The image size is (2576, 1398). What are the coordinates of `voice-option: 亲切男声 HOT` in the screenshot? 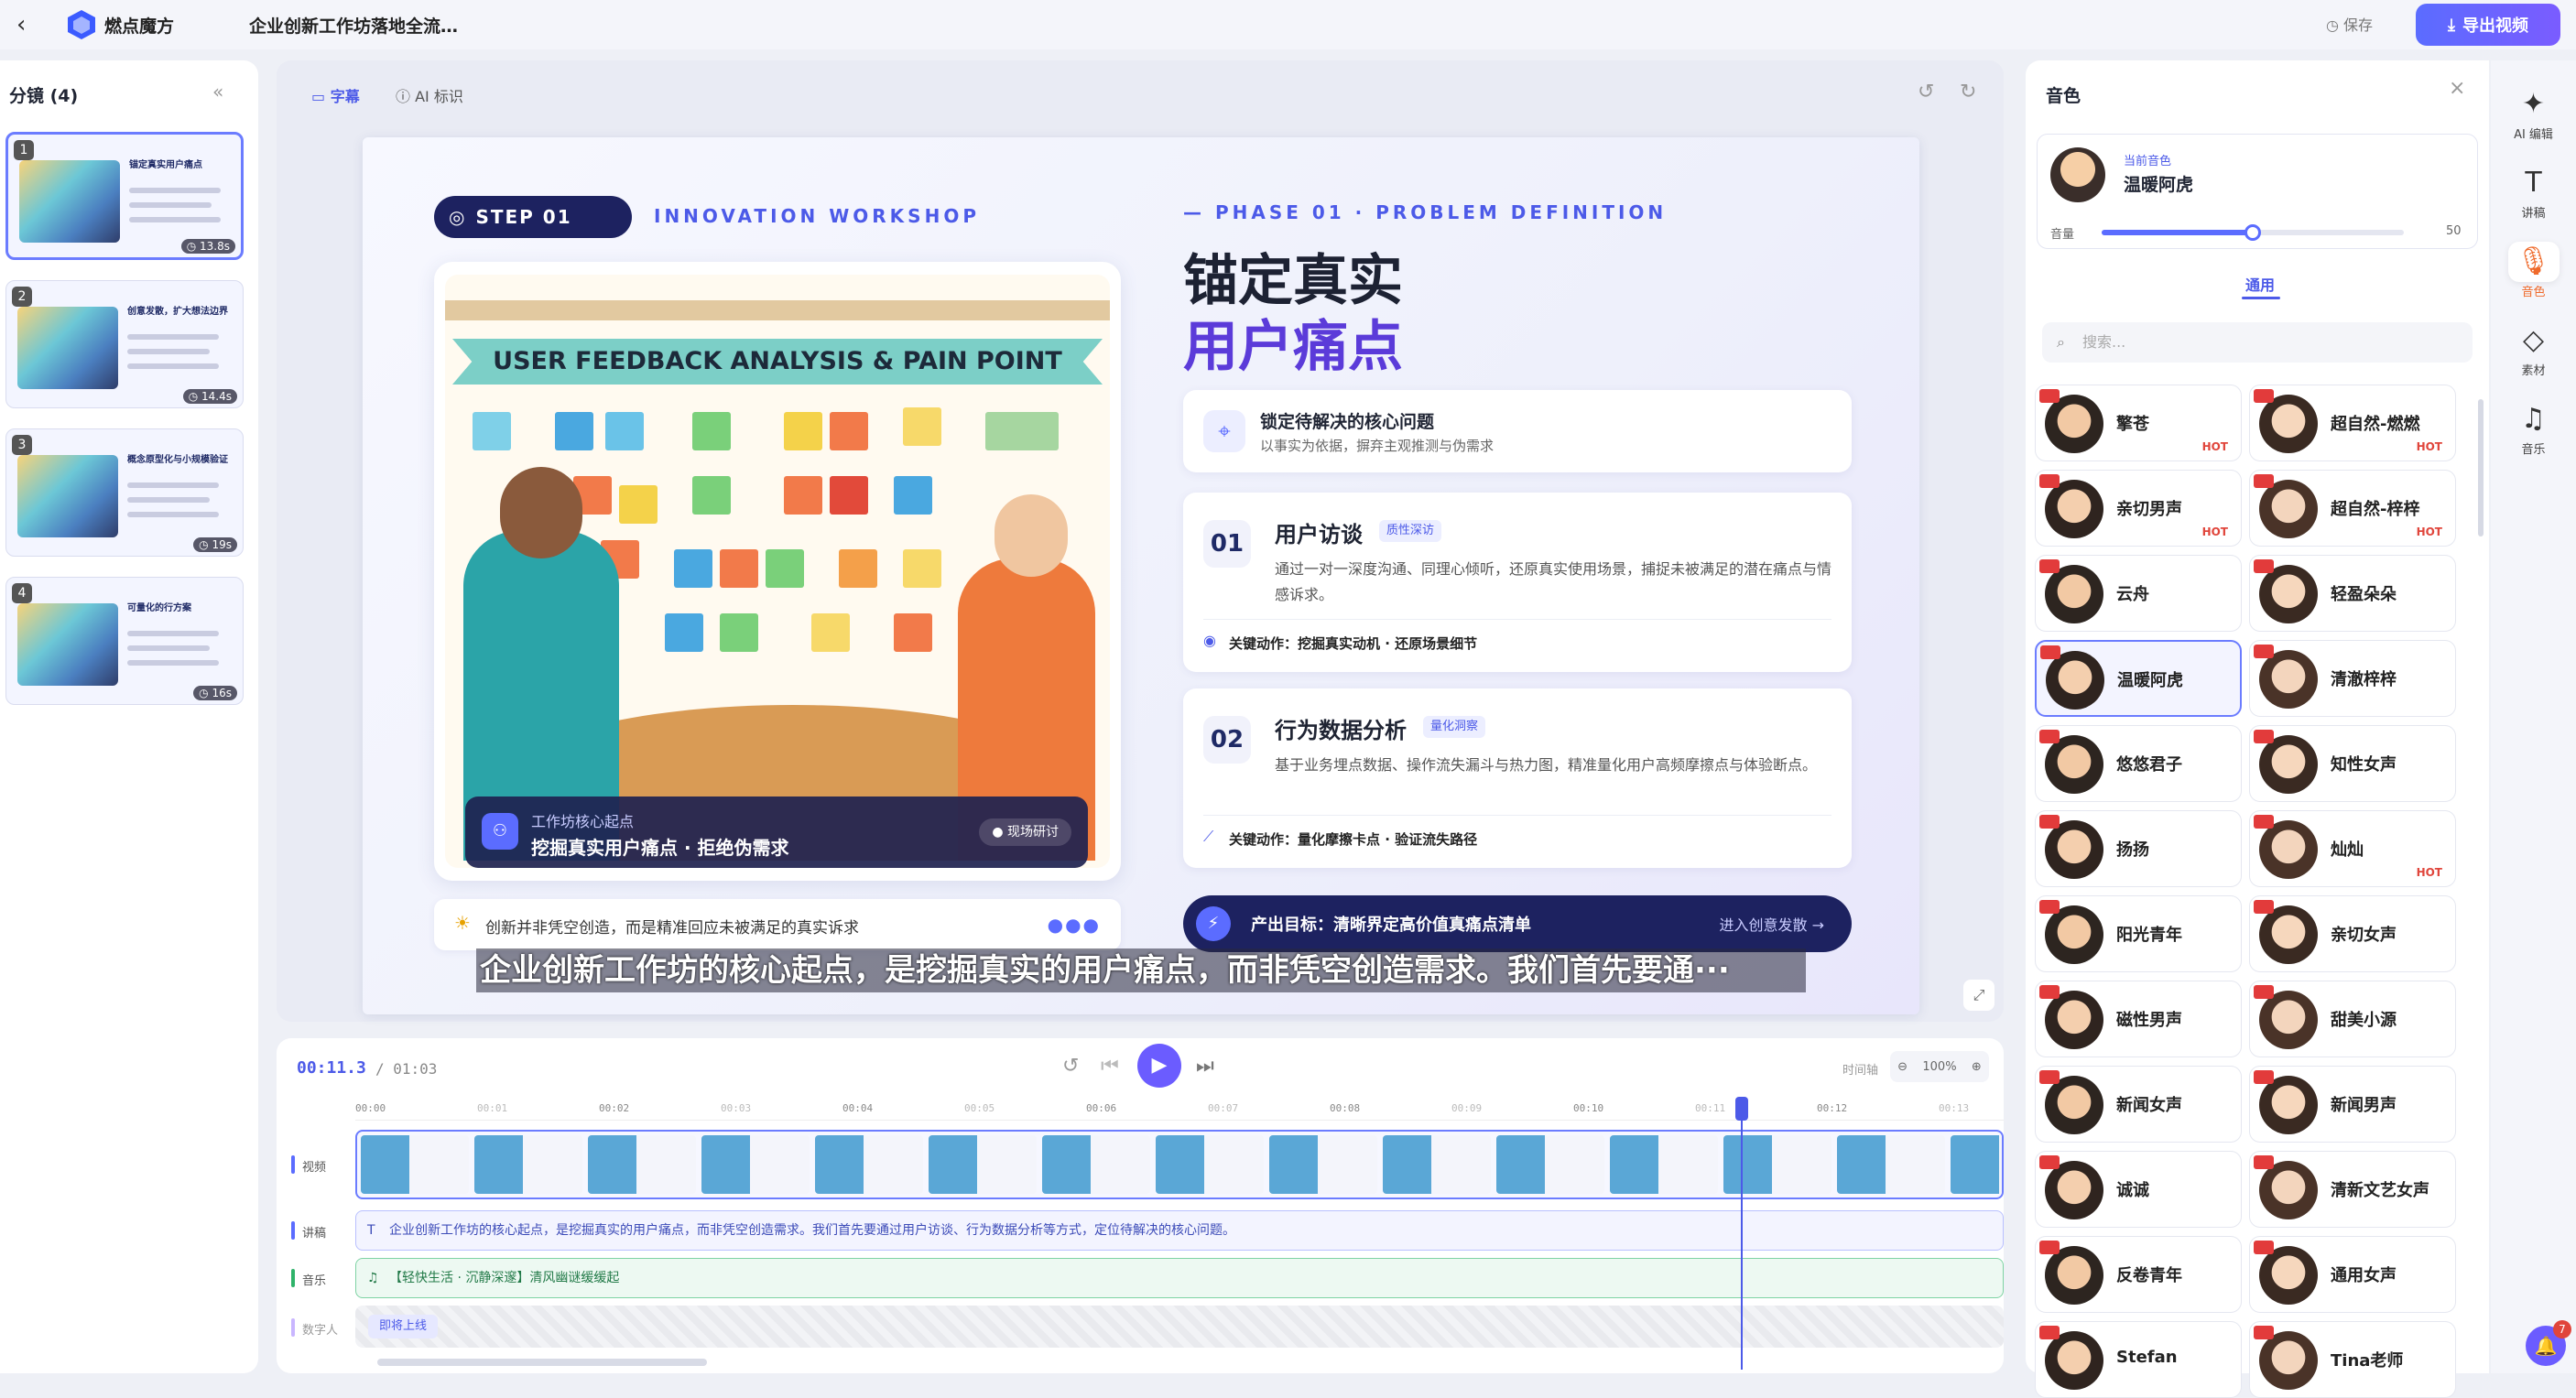 It's located at (2138, 509).